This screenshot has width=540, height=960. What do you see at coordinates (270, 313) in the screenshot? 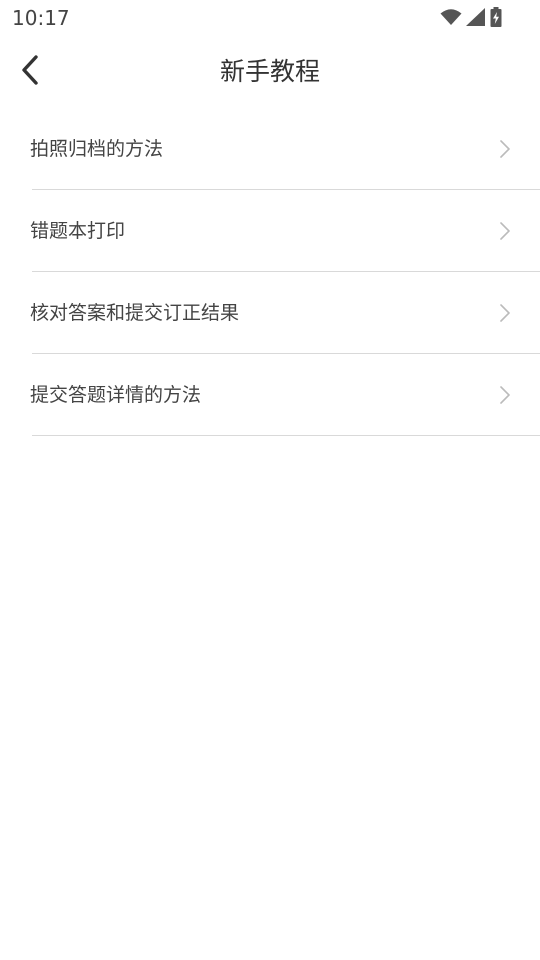
I see `tutorial-item-check-answers: 核对答案和提交订正结果` at bounding box center [270, 313].